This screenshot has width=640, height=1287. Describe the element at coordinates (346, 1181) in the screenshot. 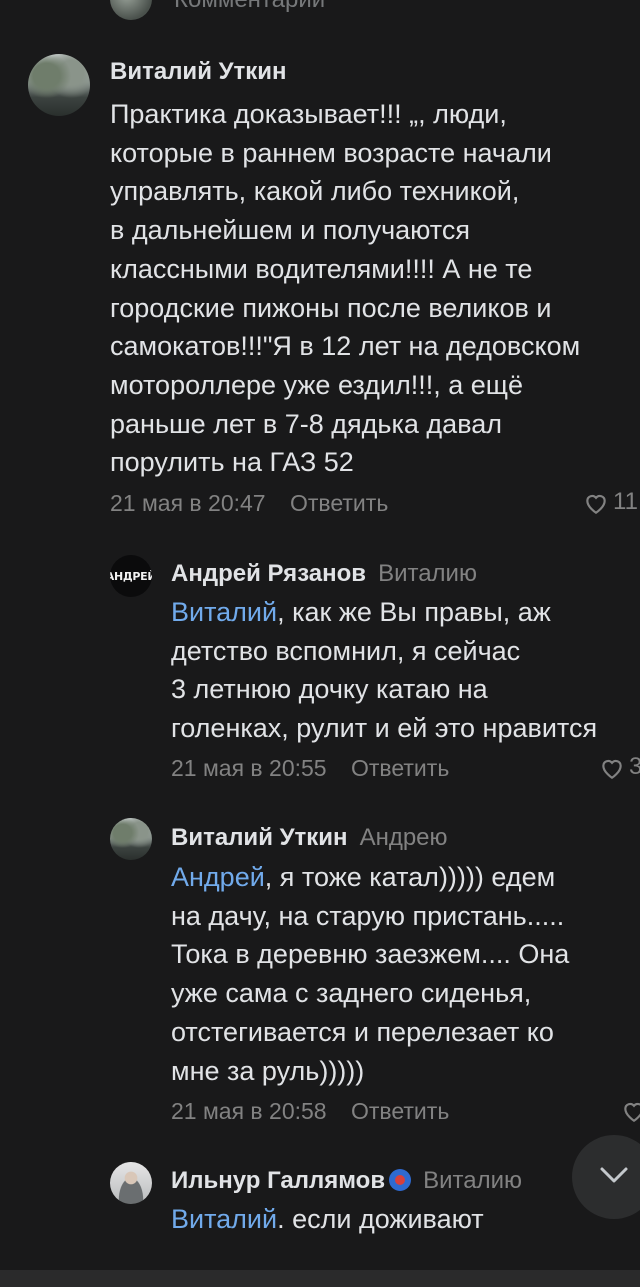

I see `comment-author: Ильнур Галлямов Виталию` at that location.